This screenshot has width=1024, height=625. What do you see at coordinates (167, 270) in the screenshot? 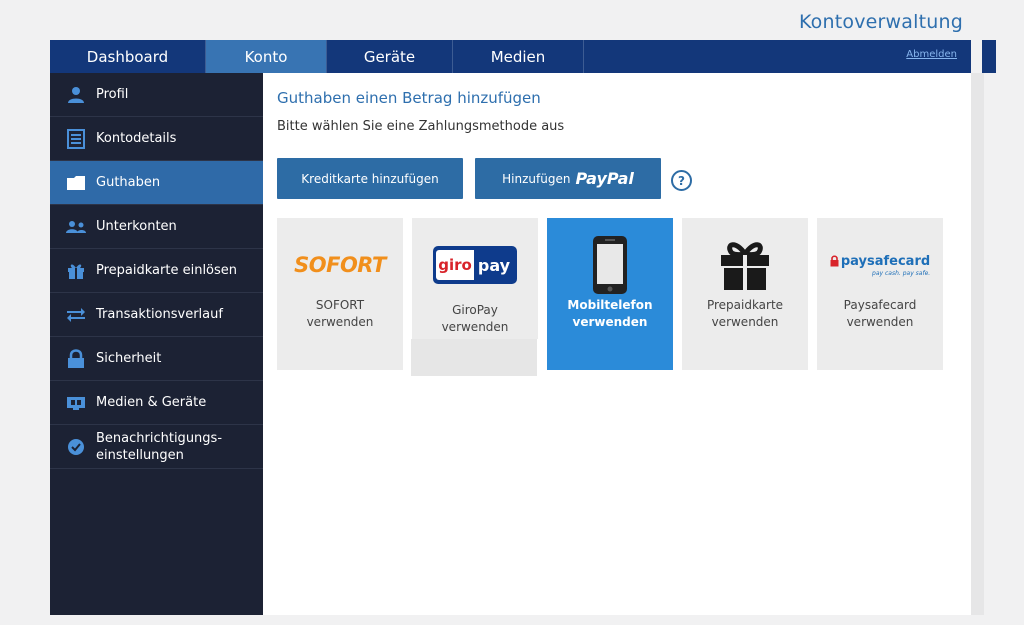
I see `sidebar-item-label: Prepaidkarte einlösen` at bounding box center [167, 270].